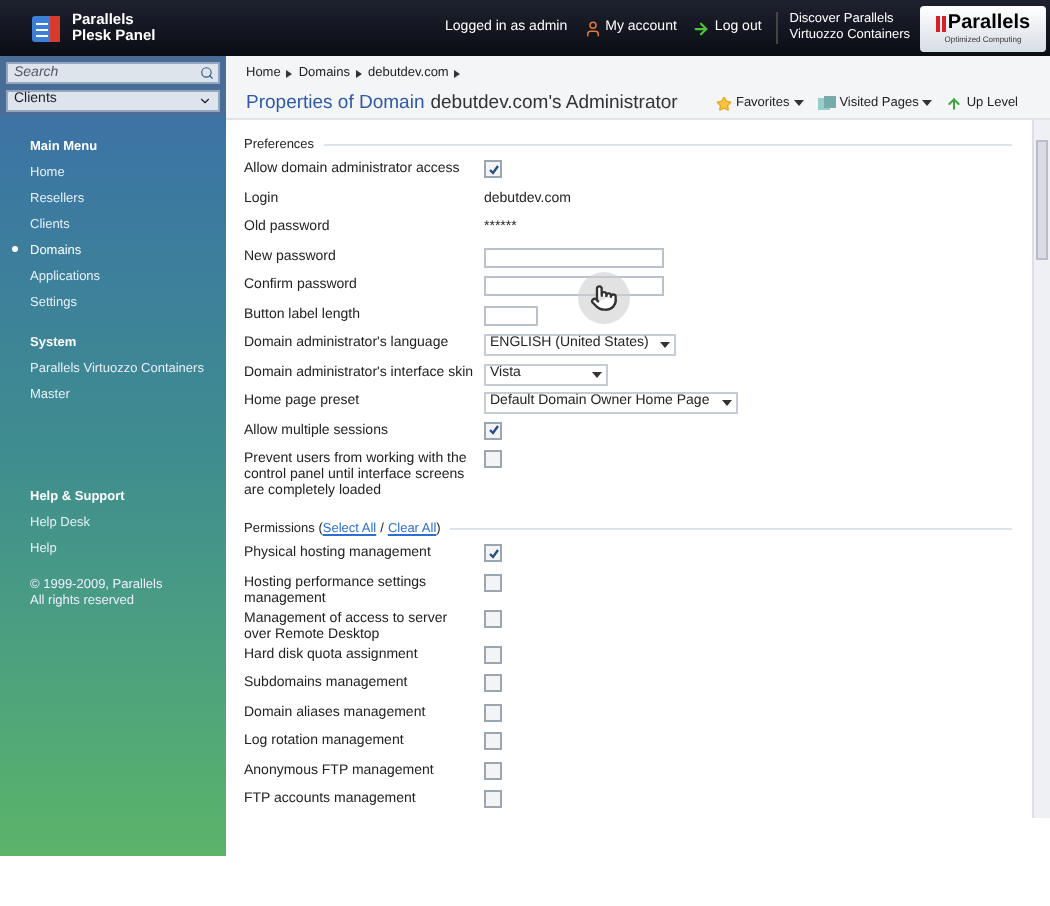 This screenshot has height=906, width=1050. What do you see at coordinates (592, 28) in the screenshot?
I see `user-icon` at bounding box center [592, 28].